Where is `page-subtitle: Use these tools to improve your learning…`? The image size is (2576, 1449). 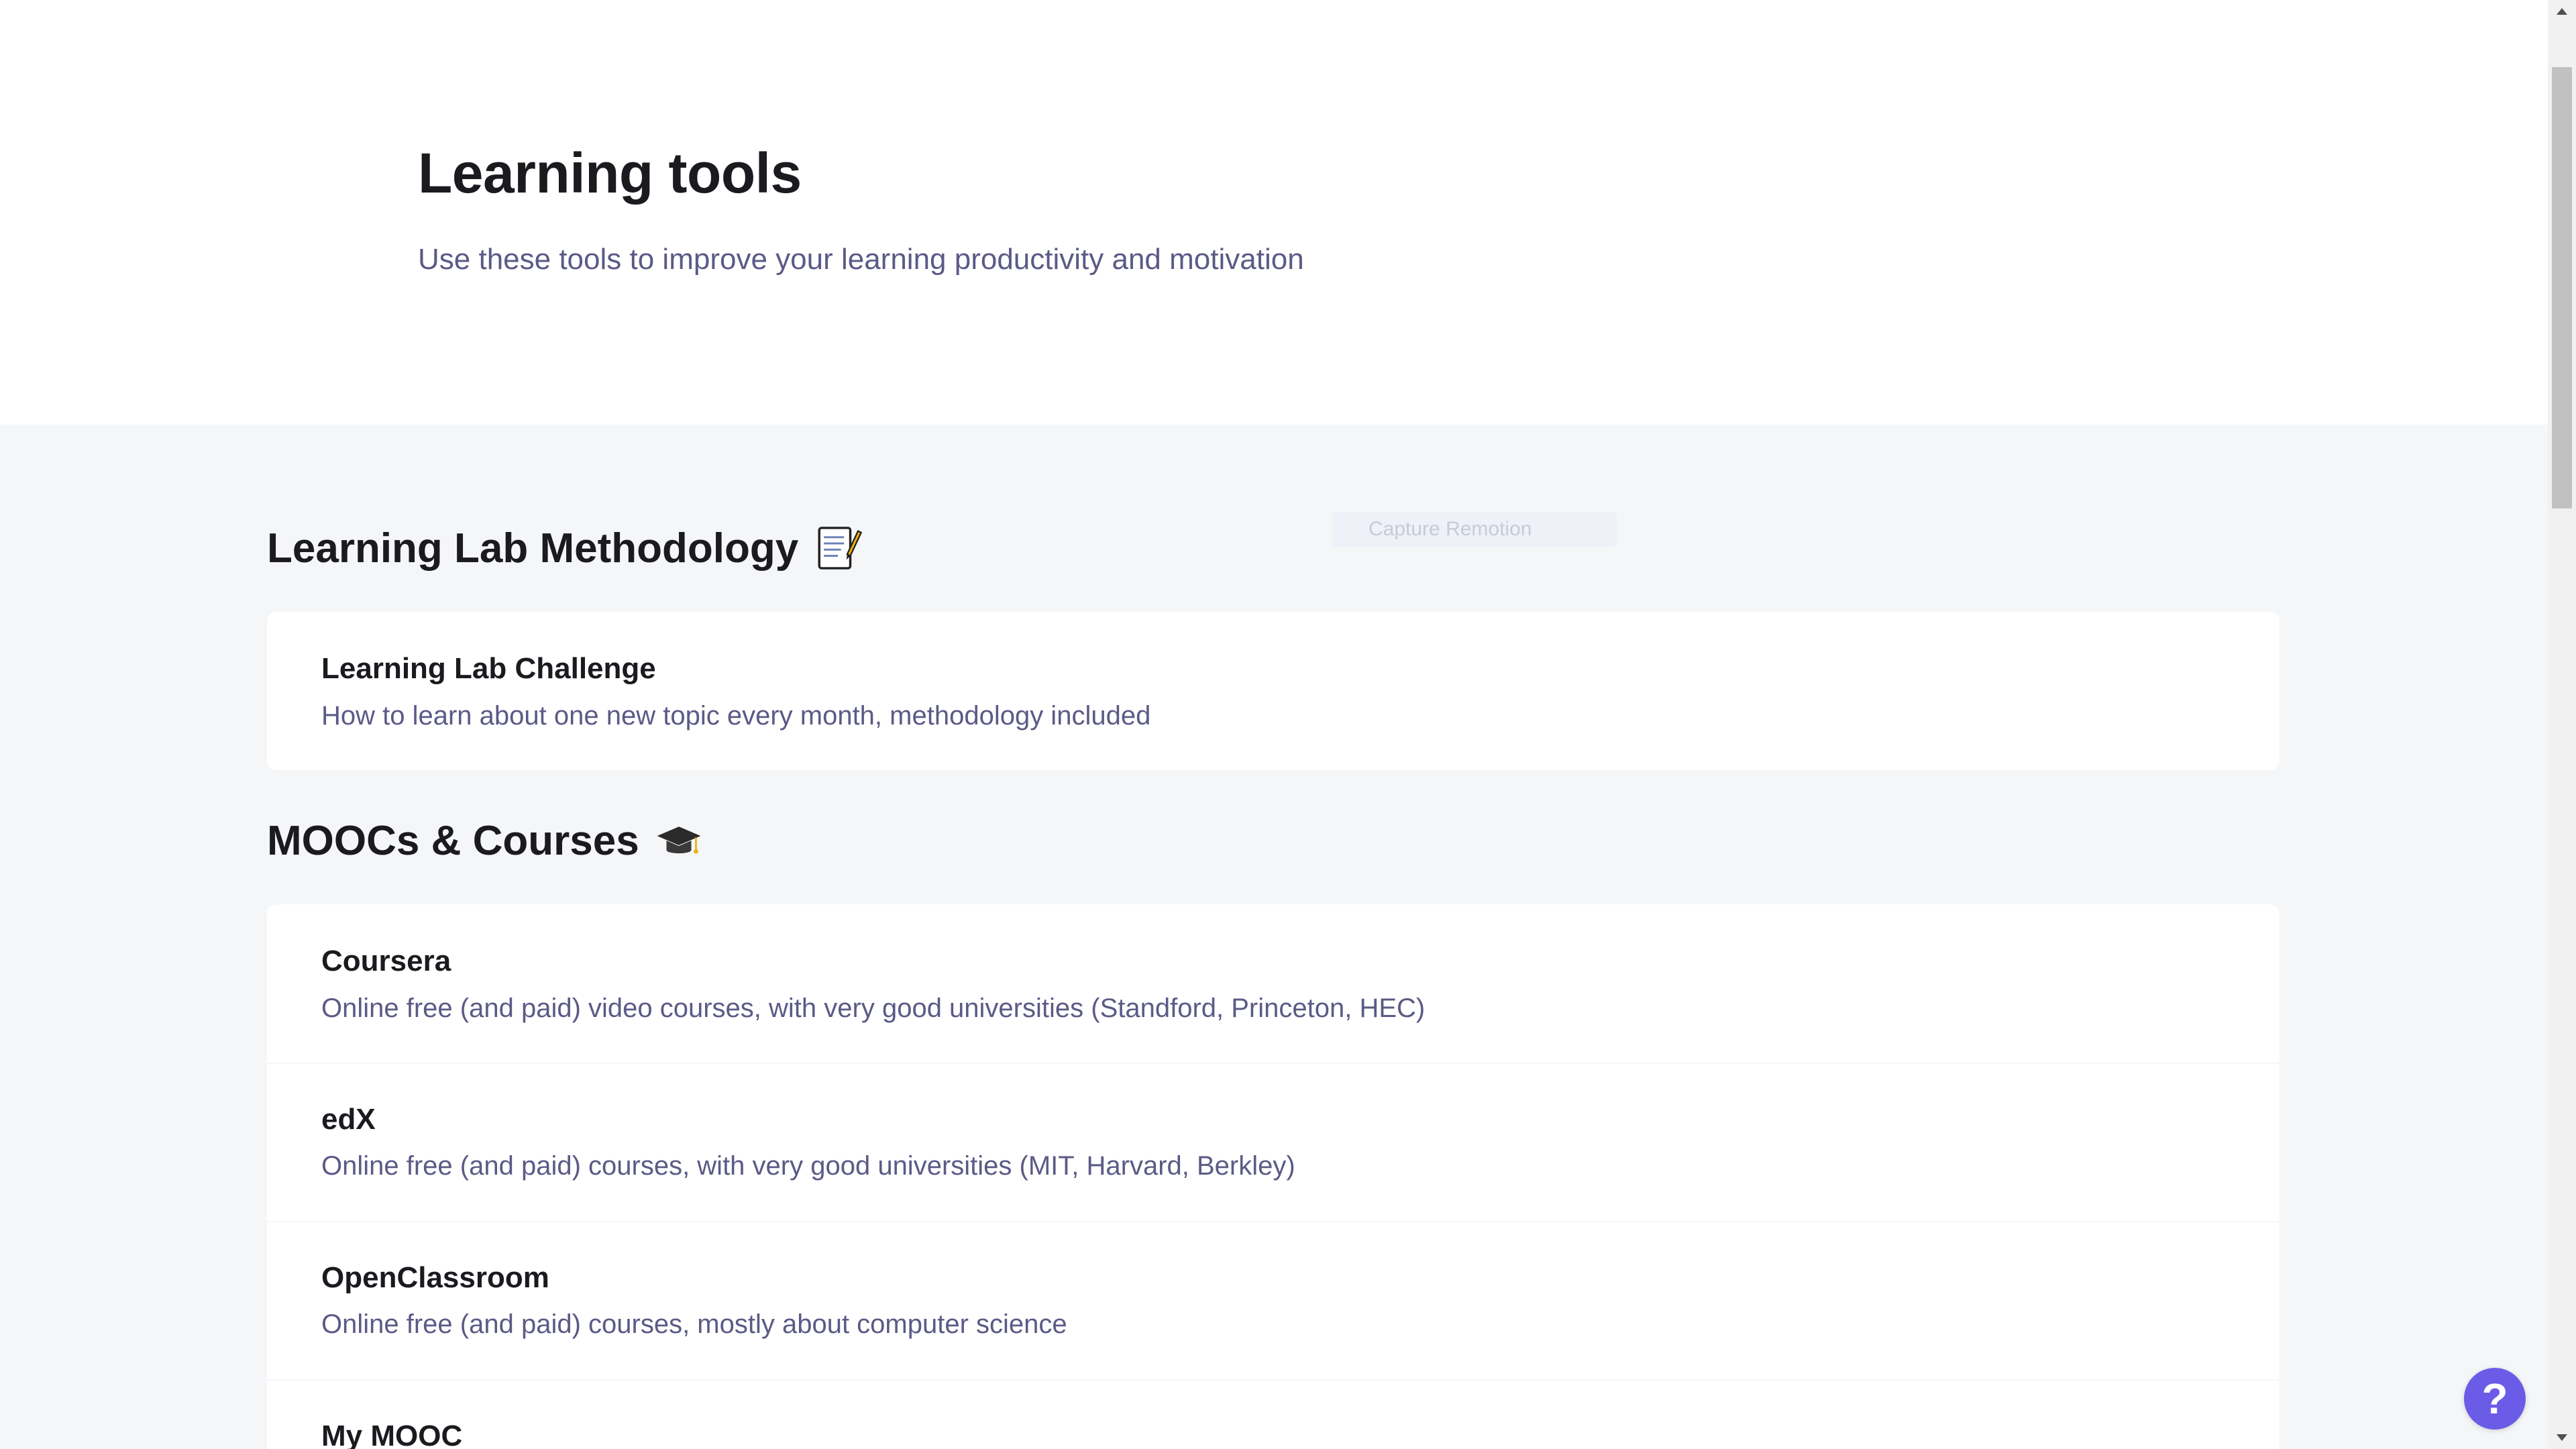
page-subtitle: Use these tools to improve your learning… is located at coordinates (861, 259).